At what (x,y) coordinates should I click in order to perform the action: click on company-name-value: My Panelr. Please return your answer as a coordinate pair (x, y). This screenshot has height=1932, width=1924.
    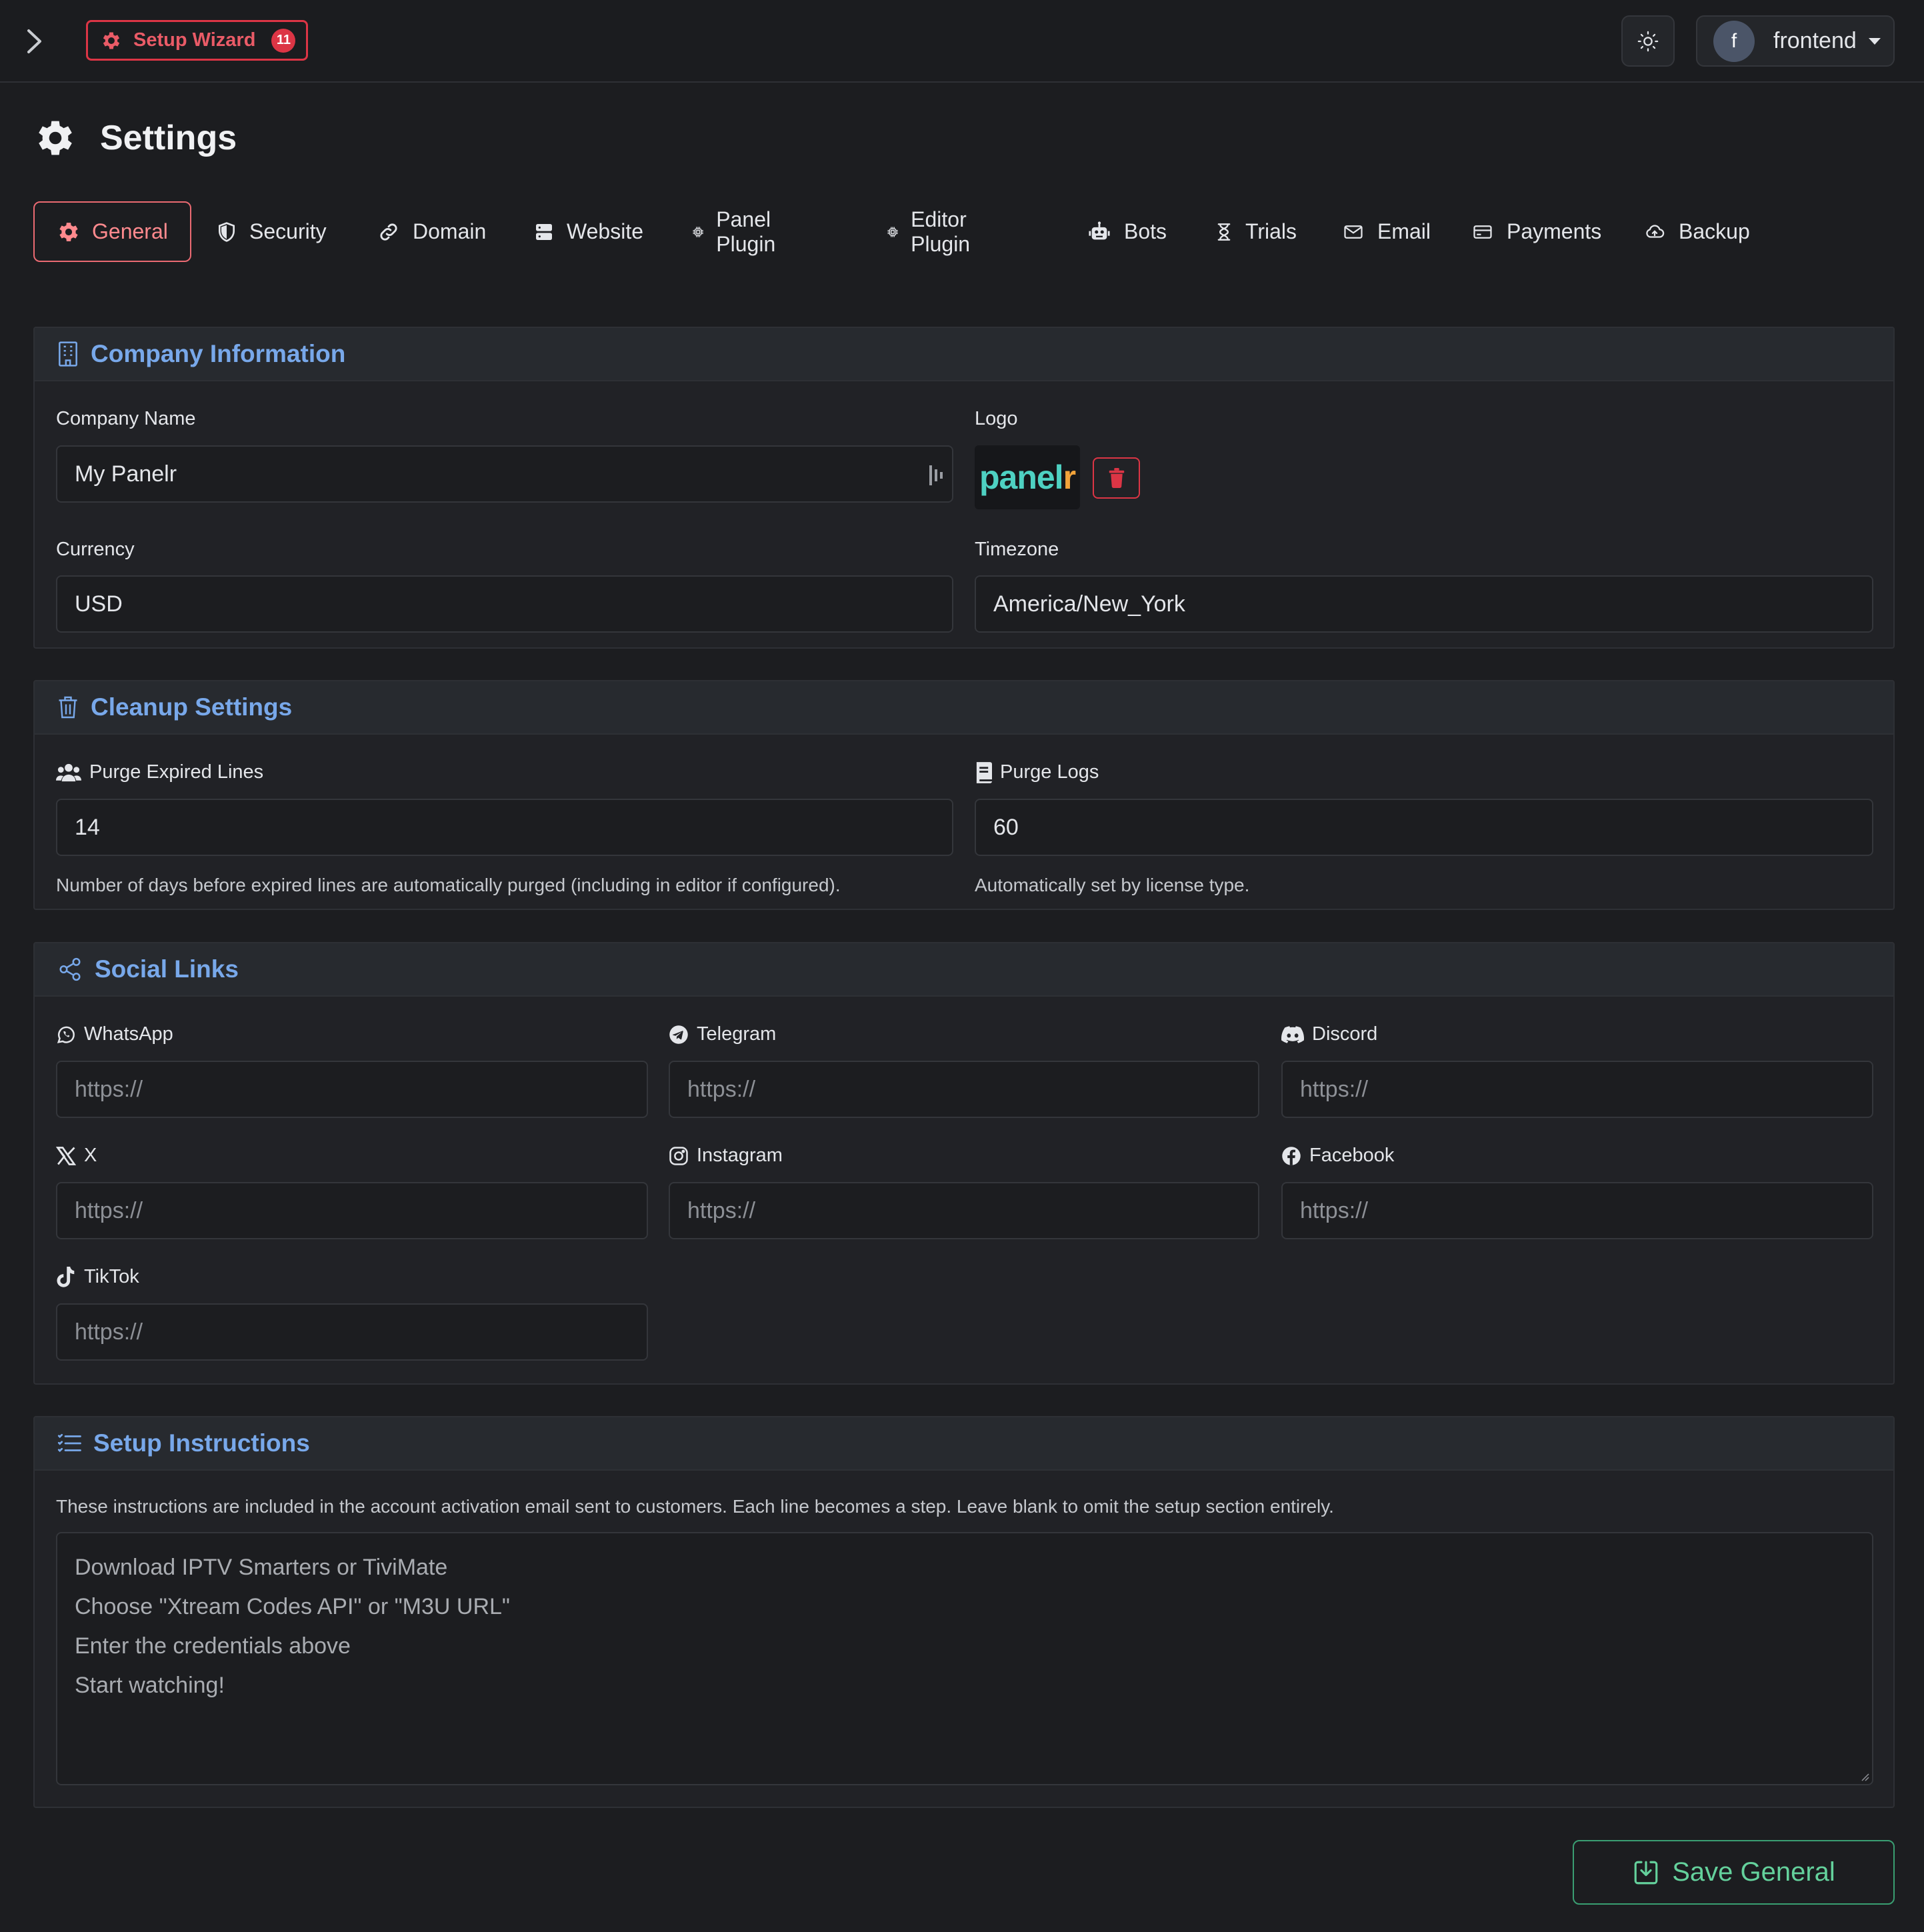
    Looking at the image, I should click on (126, 474).